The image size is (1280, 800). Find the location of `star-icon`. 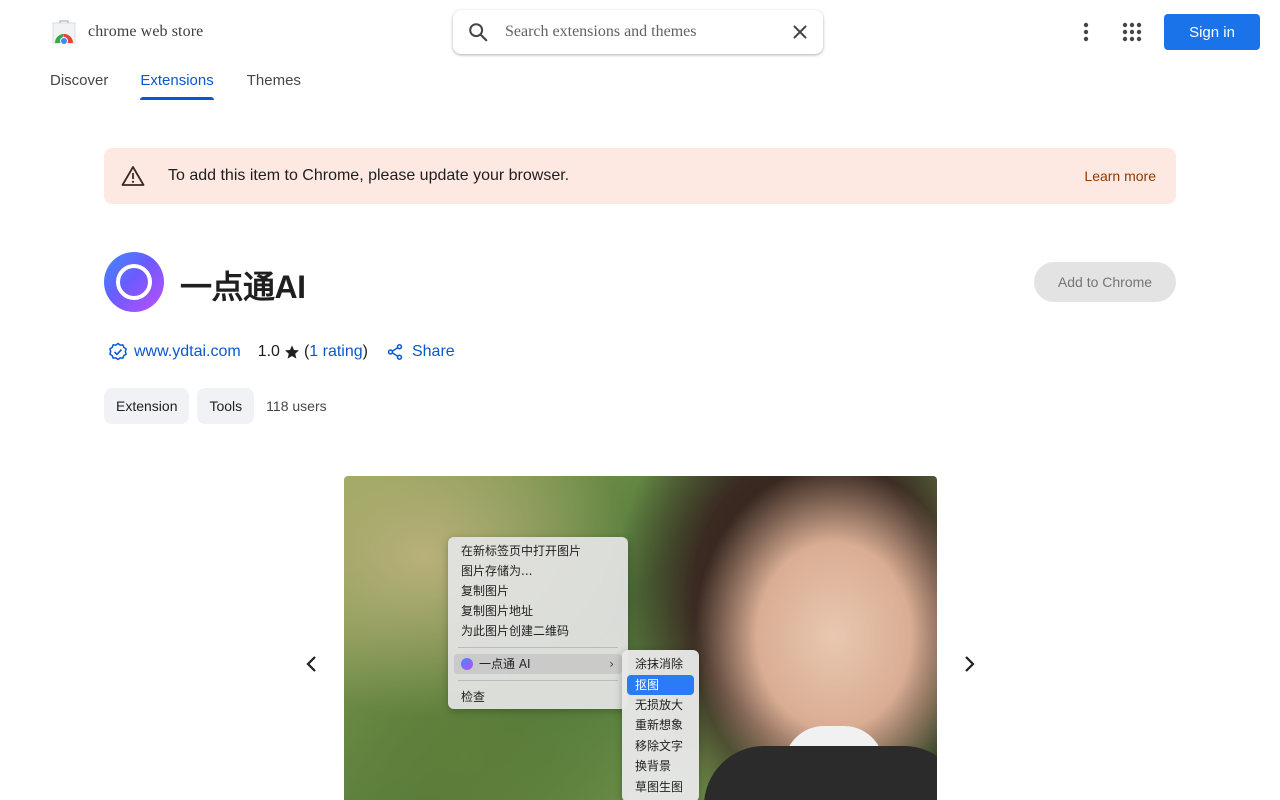

star-icon is located at coordinates (292, 352).